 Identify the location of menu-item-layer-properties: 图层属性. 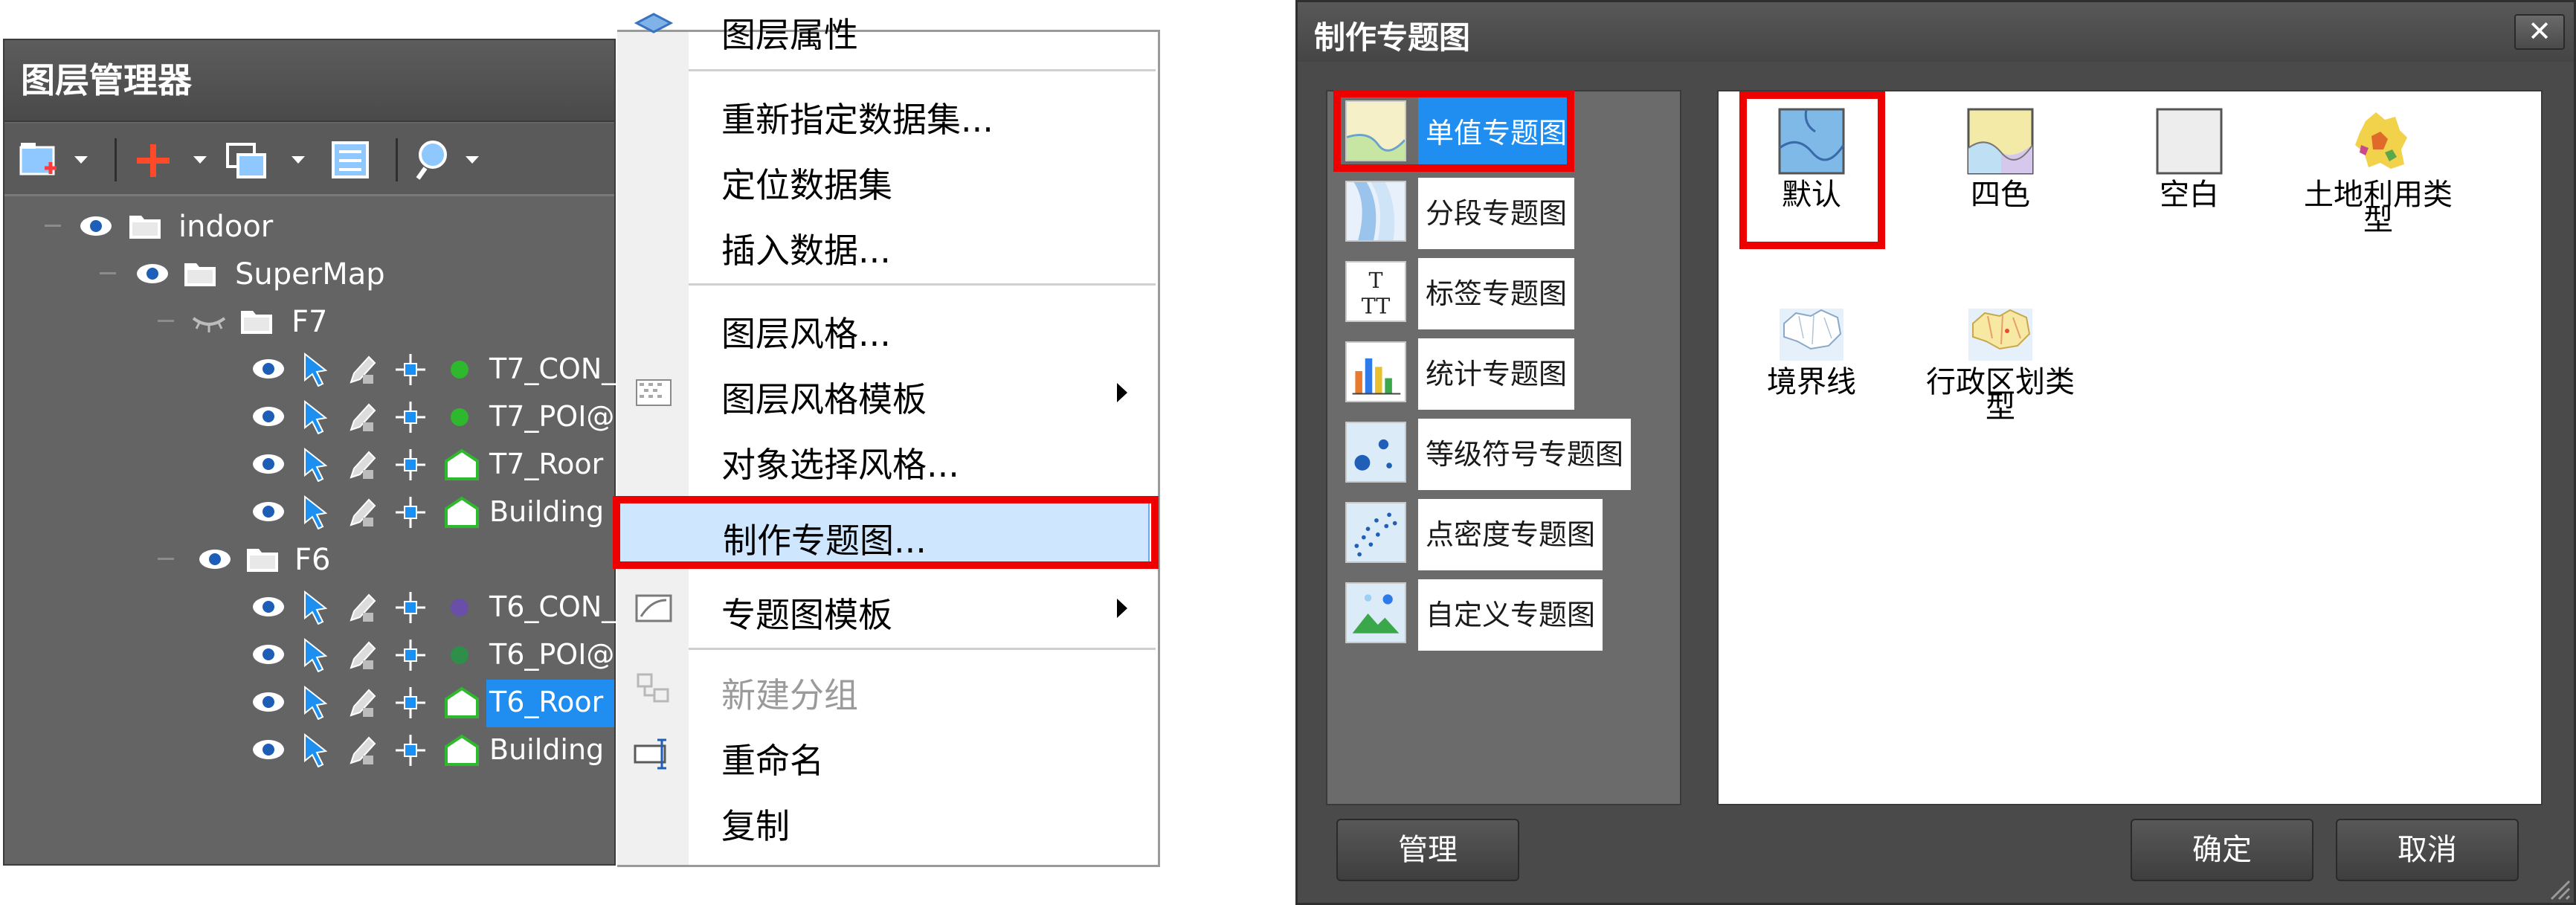
(887, 29).